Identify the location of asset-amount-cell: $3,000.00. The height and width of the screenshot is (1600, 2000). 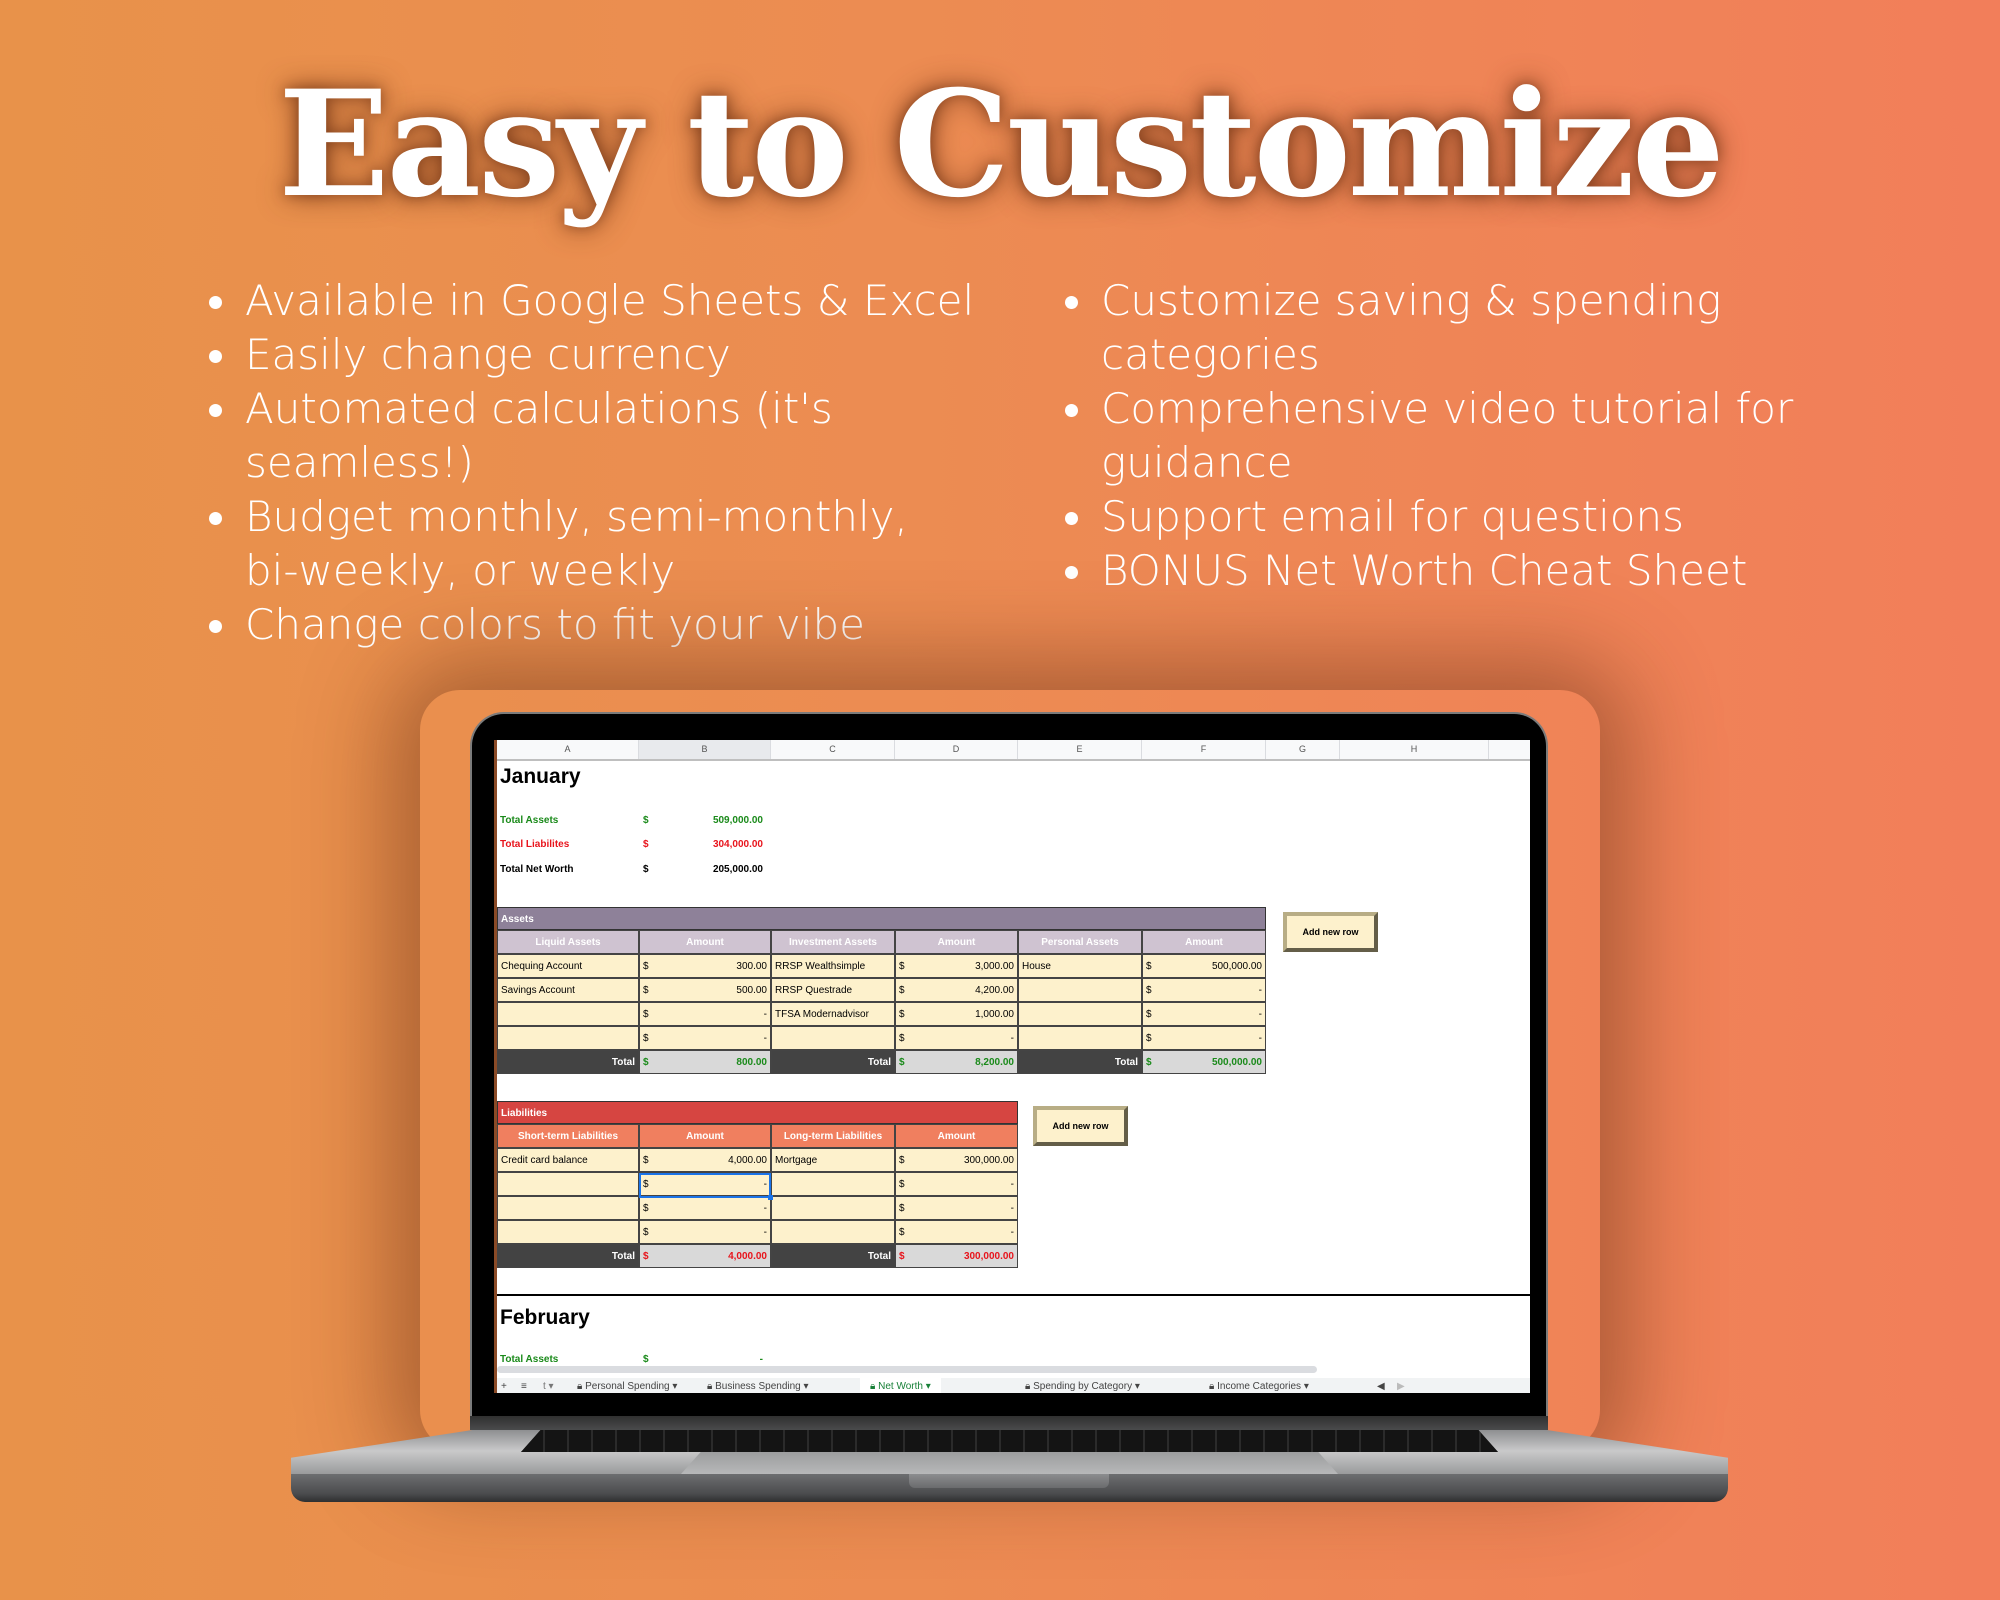
(956, 966).